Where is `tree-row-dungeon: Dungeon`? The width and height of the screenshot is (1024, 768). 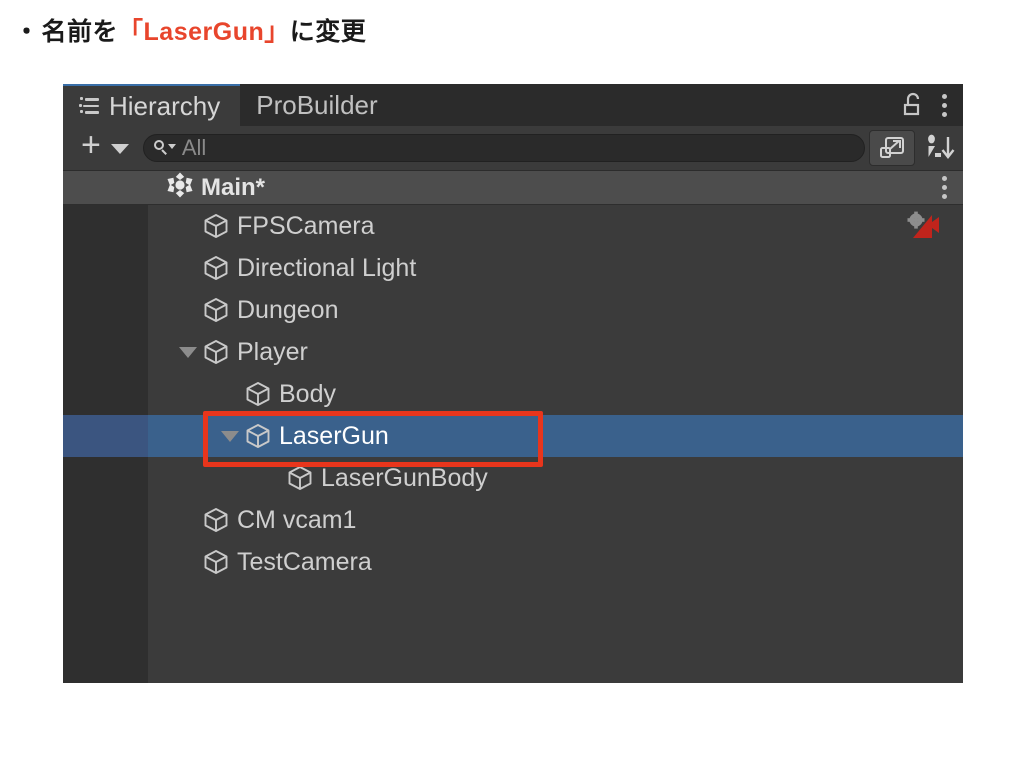
tree-row-dungeon: Dungeon is located at coordinates (513, 310).